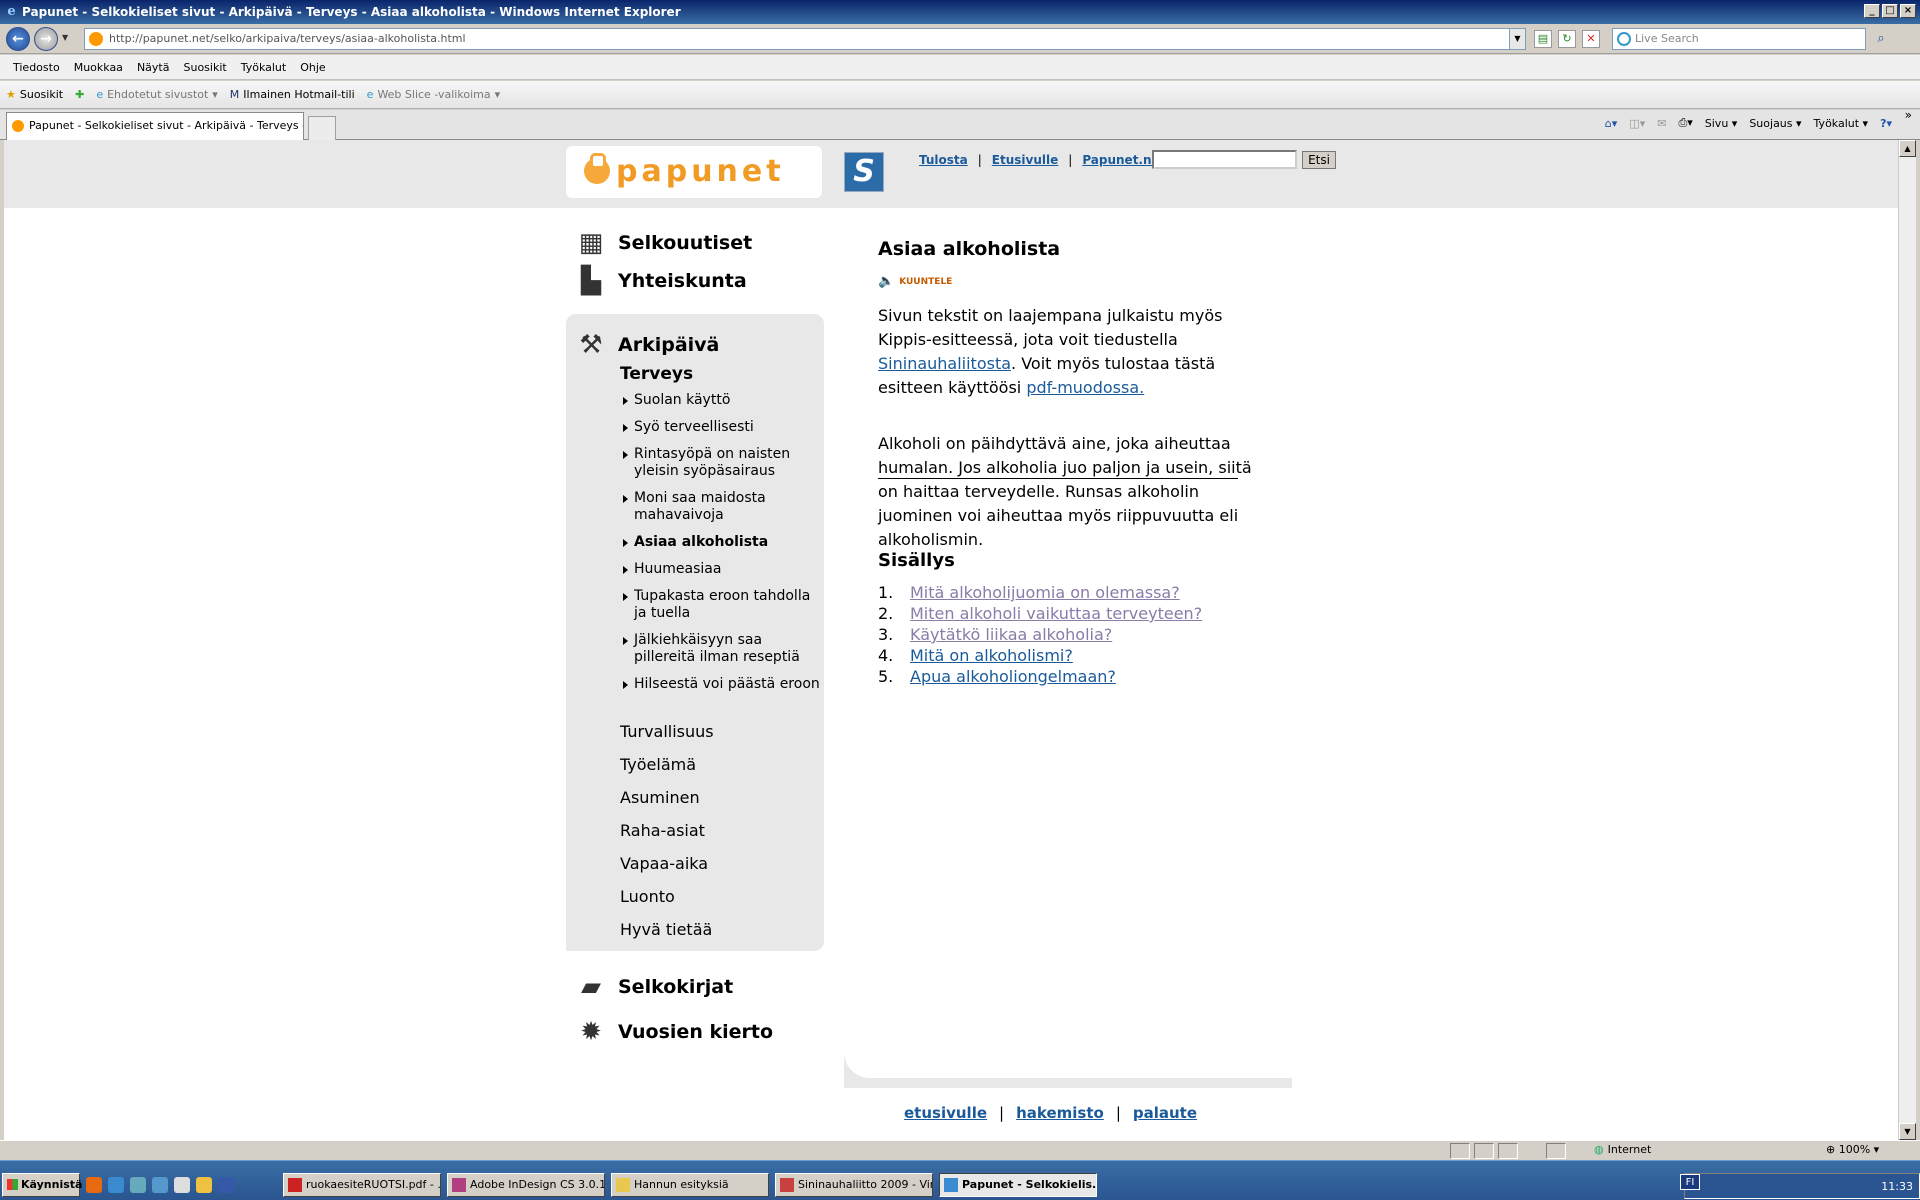 This screenshot has height=1200, width=1920. What do you see at coordinates (1484, 1151) in the screenshot?
I see `status-pane` at bounding box center [1484, 1151].